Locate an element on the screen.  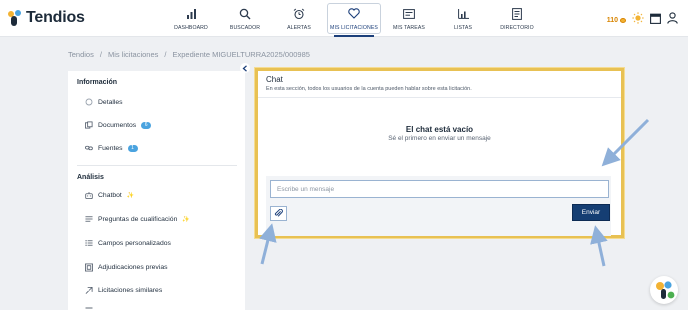
coin-icon is located at coordinates (623, 20).